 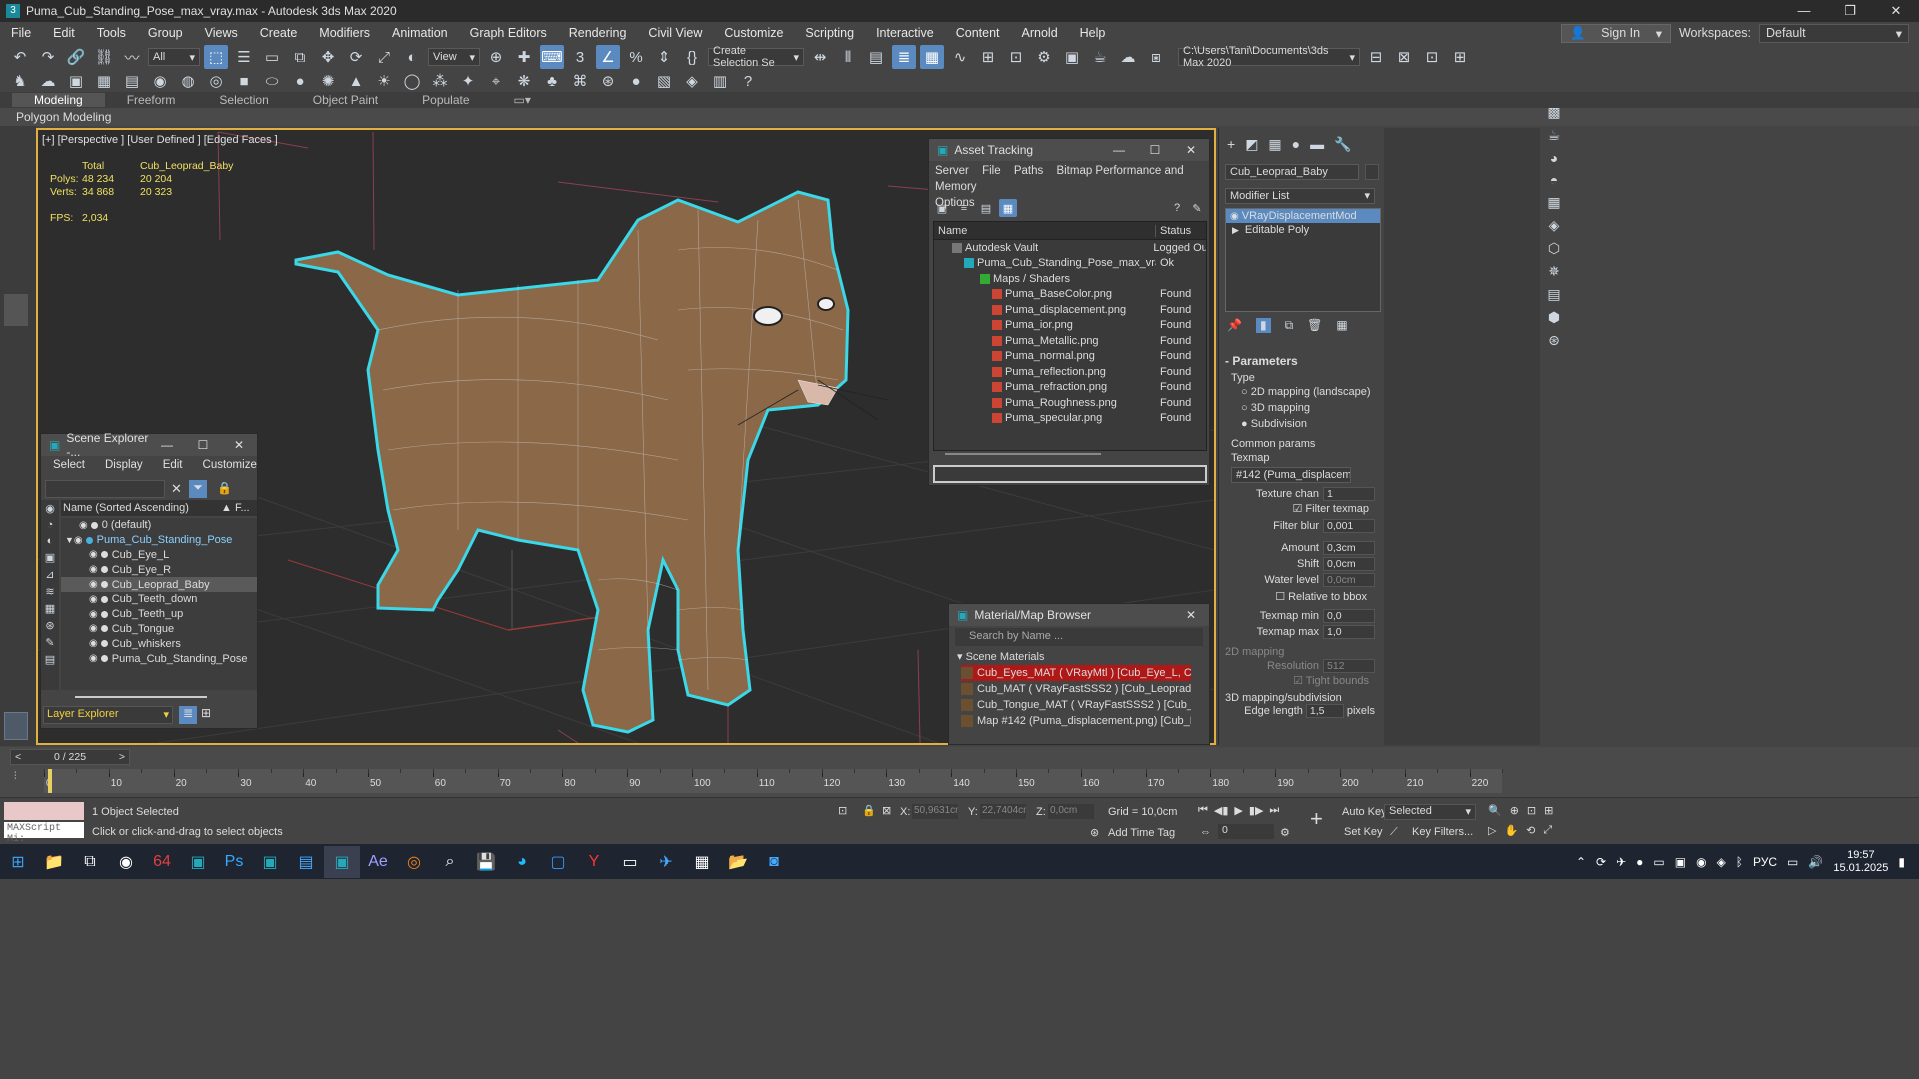 I want to click on next-frame-icon: ▮▶, so click(x=1256, y=810).